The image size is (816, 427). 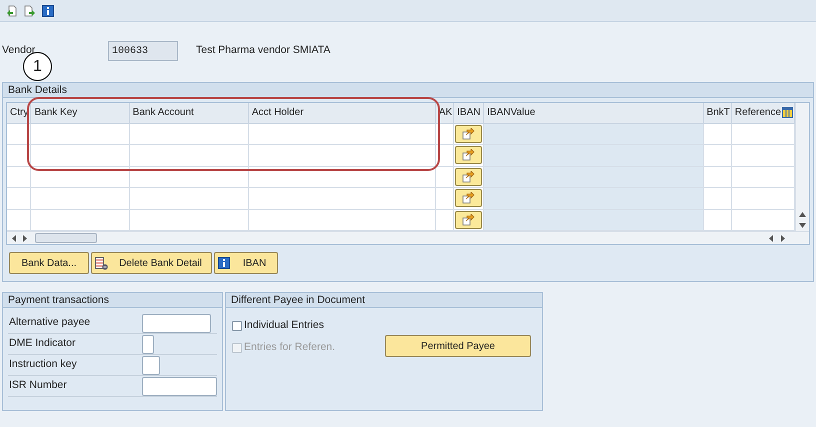 What do you see at coordinates (12, 10) in the screenshot?
I see `previous-page-icon` at bounding box center [12, 10].